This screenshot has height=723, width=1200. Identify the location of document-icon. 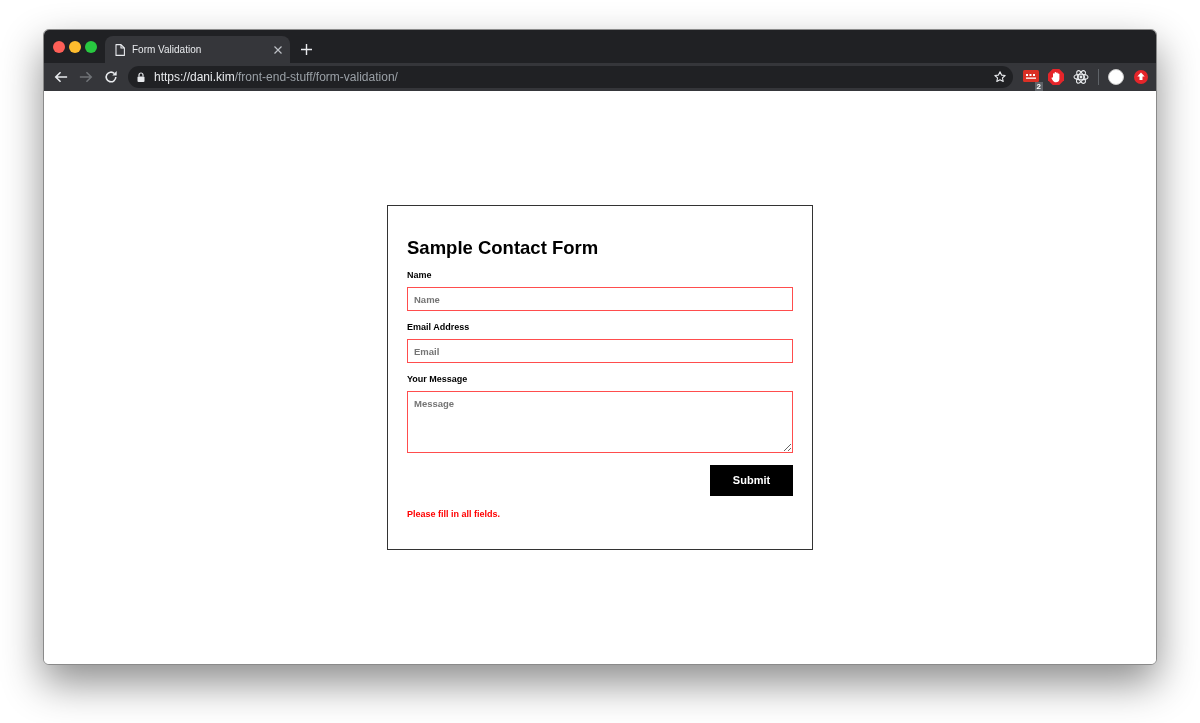
(120, 49).